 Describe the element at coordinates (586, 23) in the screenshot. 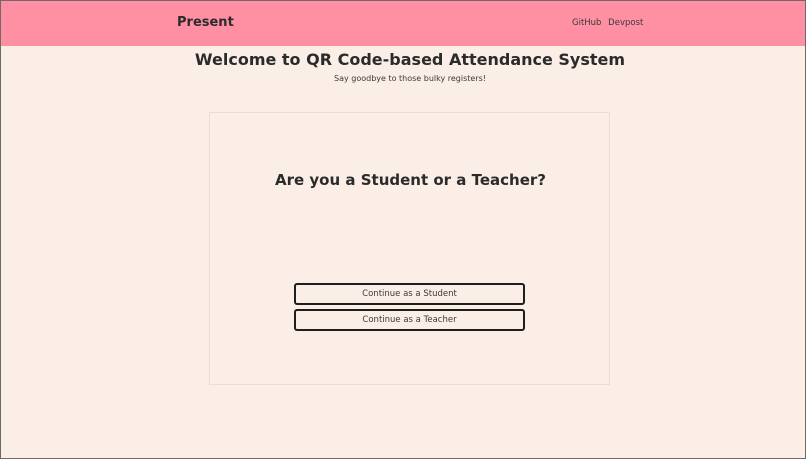

I see `github-link: GitHub` at that location.